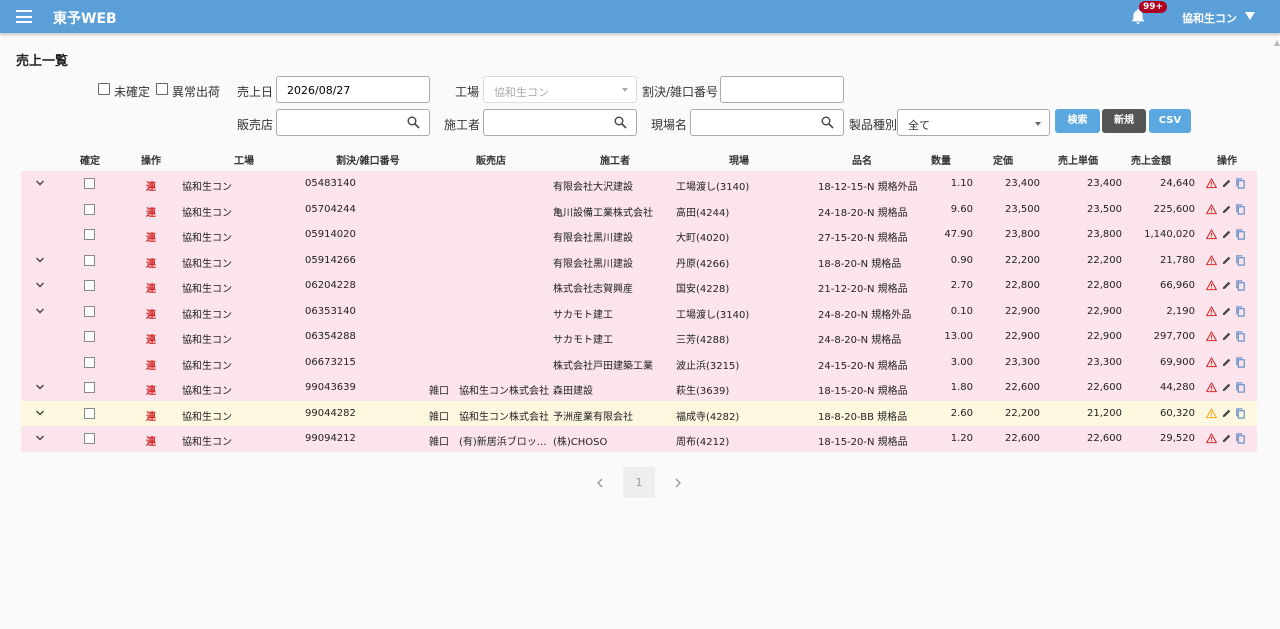  Describe the element at coordinates (560, 122) in the screenshot. I see `builder-search-field` at that location.